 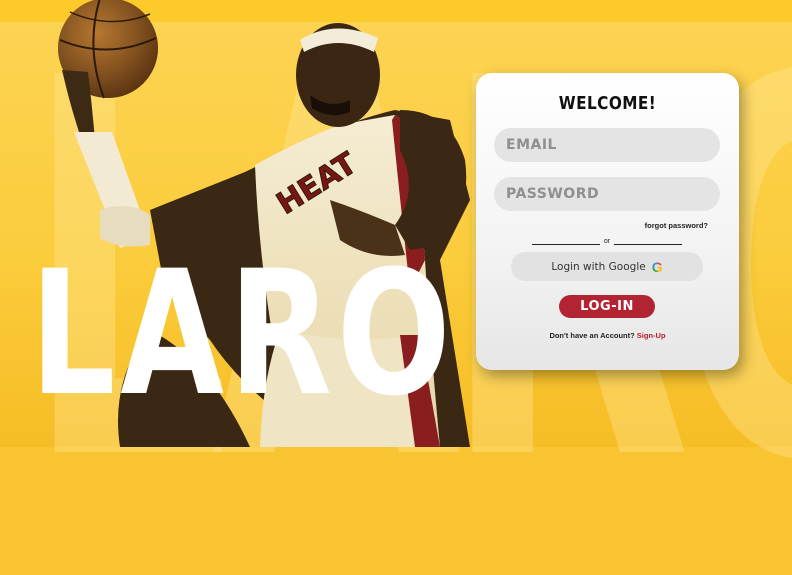 I want to click on signup-prompt: Don't have an Account?, so click(x=592, y=335).